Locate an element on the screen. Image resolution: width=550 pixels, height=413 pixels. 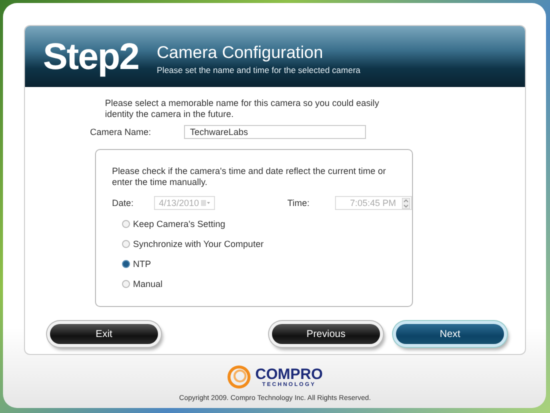
page-title: Camera Configuration is located at coordinates (240, 52).